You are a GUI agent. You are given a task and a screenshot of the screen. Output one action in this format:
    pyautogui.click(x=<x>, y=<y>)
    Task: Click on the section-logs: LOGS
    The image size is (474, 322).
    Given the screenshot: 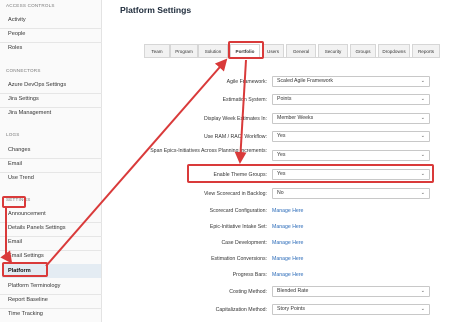 What is the action you would take?
    pyautogui.click(x=13, y=134)
    